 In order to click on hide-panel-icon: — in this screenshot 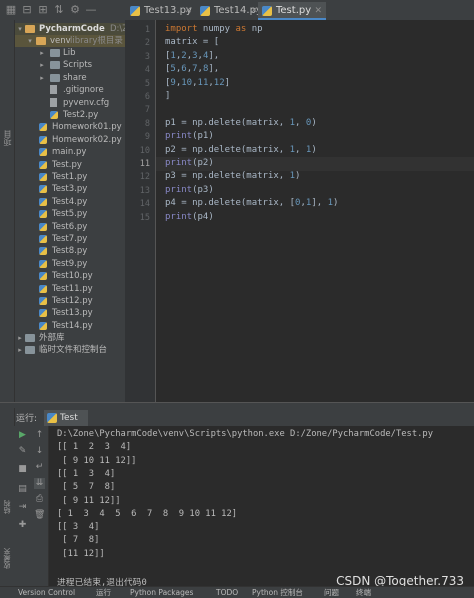, I will do `click(91, 10)`.